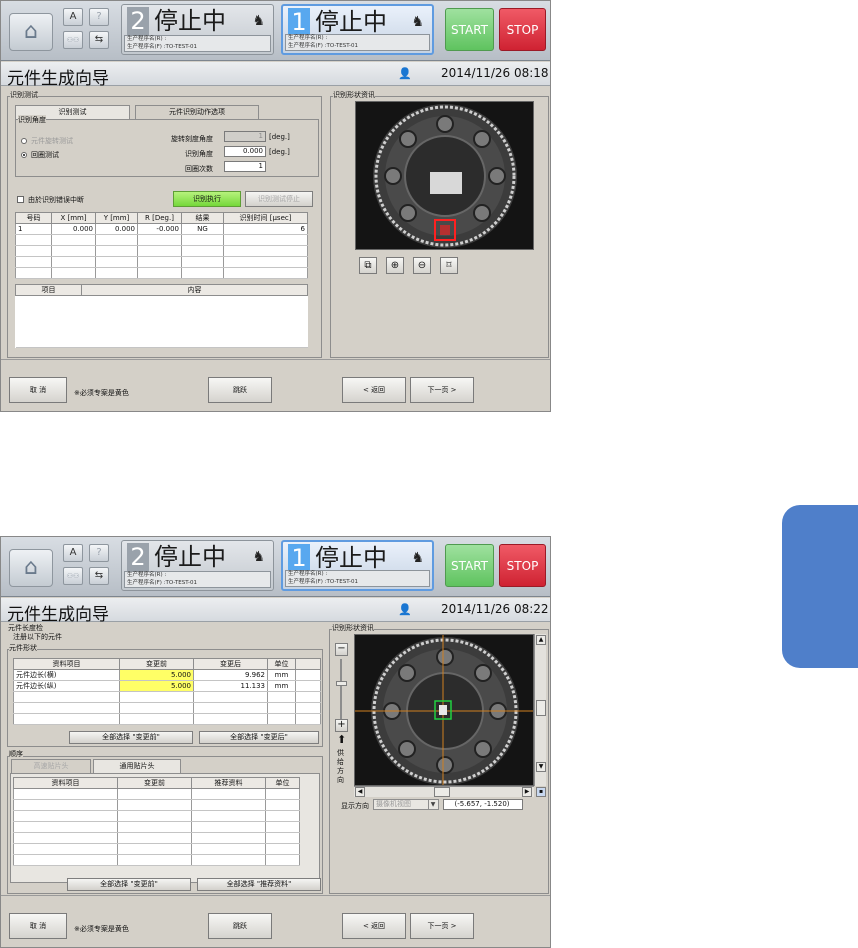 Image resolution: width=858 pixels, height=948 pixels. What do you see at coordinates (245, 151) in the screenshot?
I see `rec-angle-input: 0.000` at bounding box center [245, 151].